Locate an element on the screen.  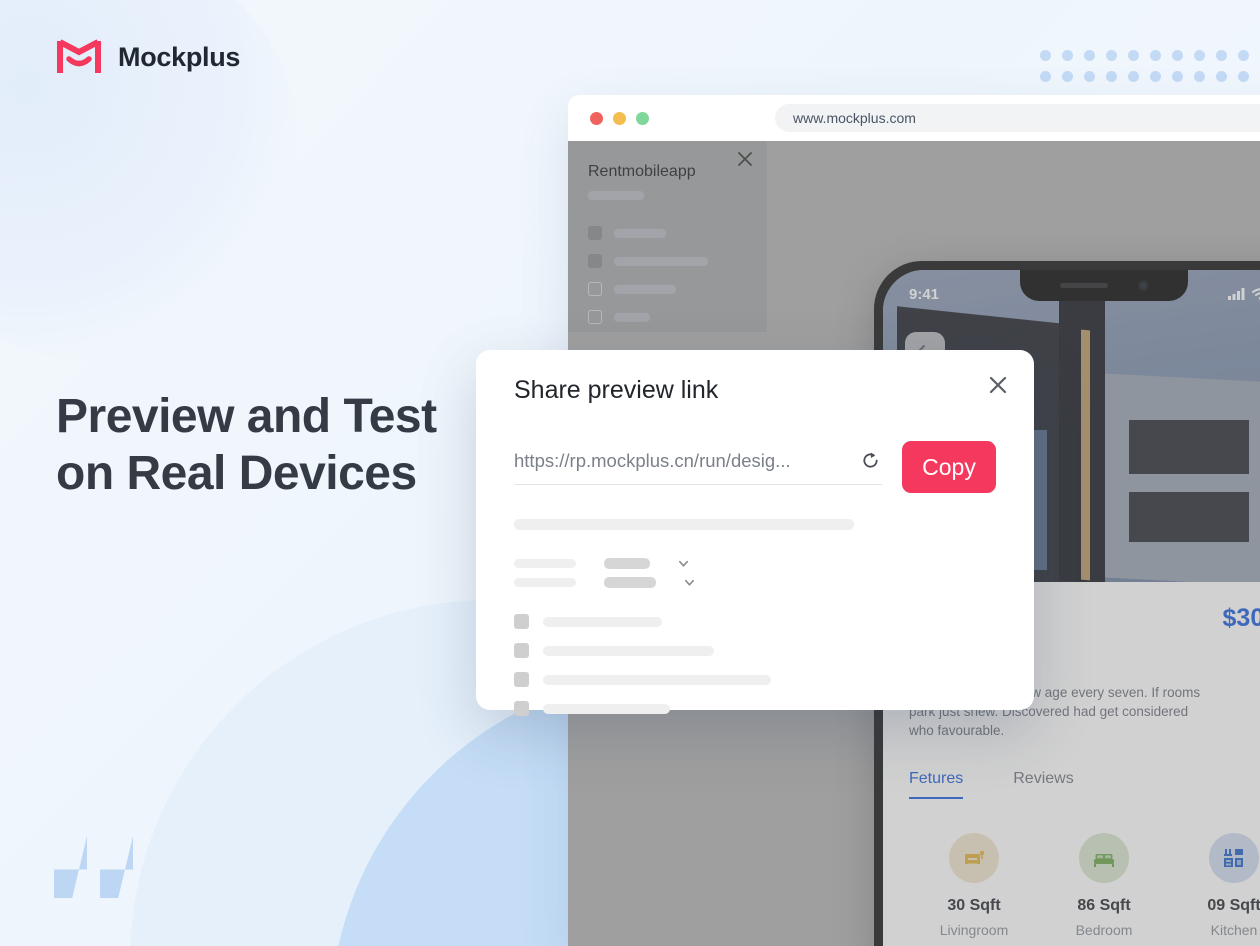
decorative-dot-grid is located at coordinates (1150, 71).